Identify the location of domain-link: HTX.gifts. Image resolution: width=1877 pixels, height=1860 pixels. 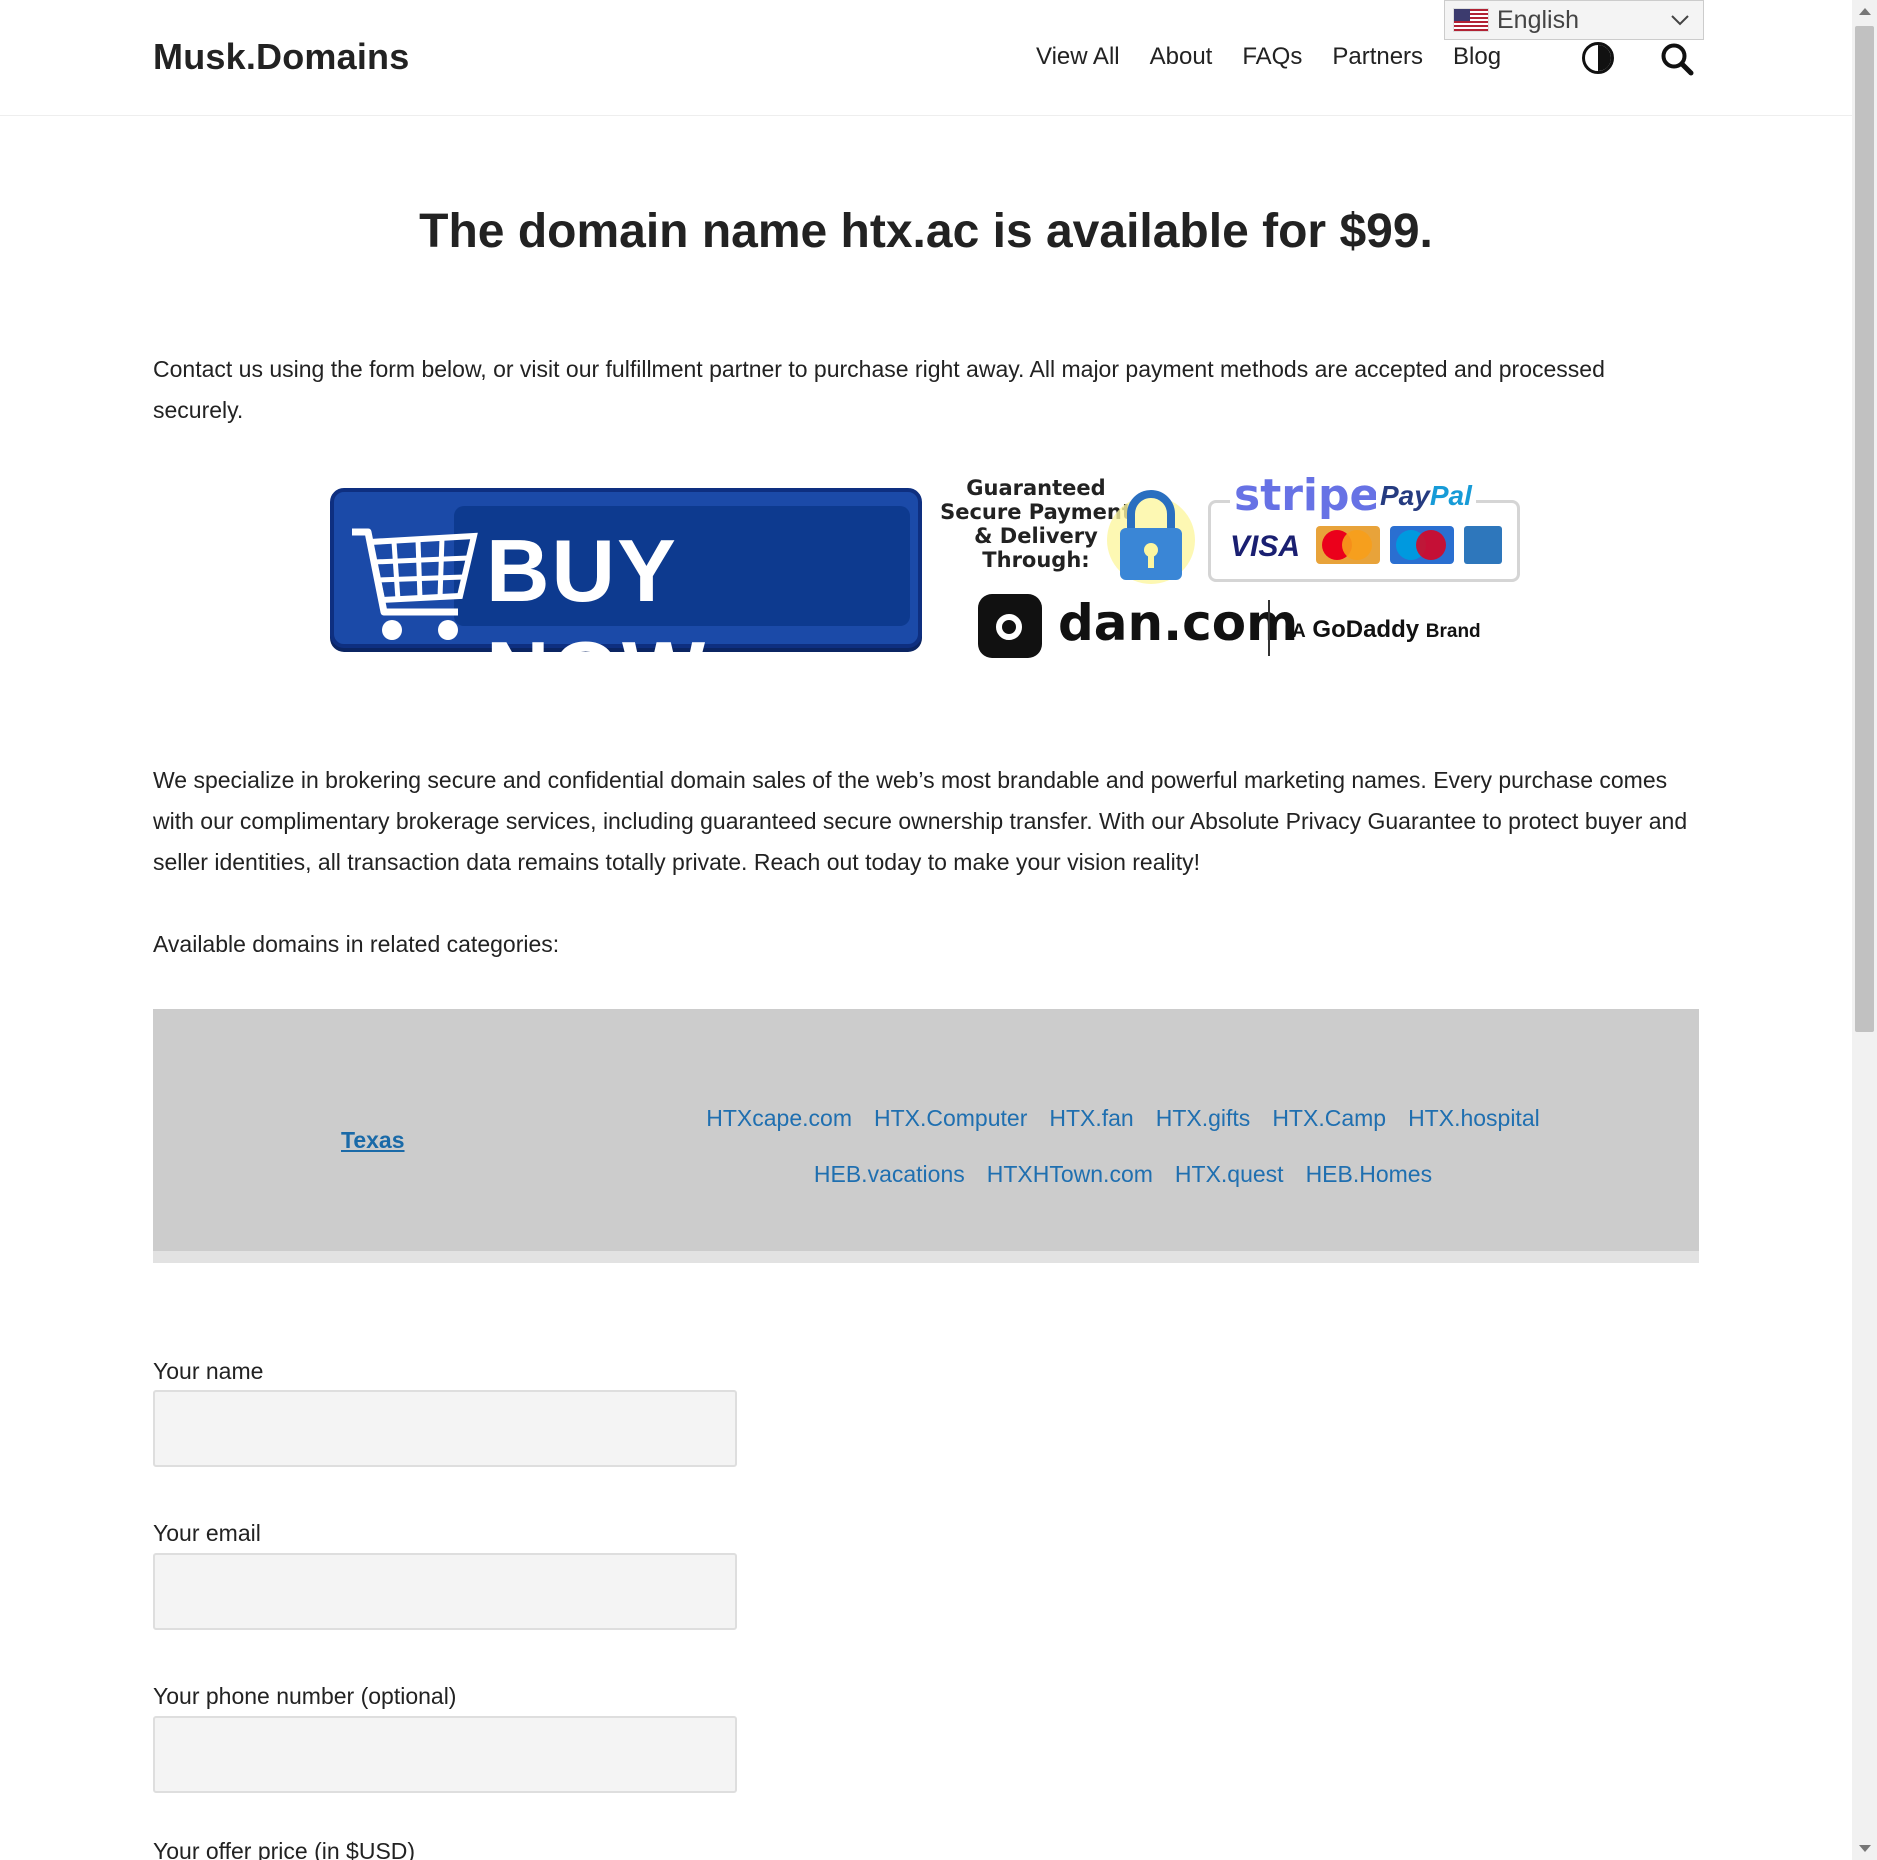
(1203, 1118).